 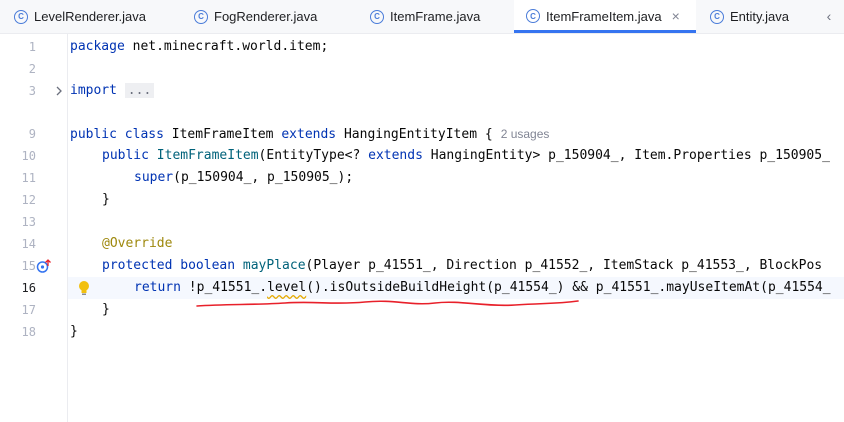 What do you see at coordinates (28, 178) in the screenshot?
I see `line-number: 11` at bounding box center [28, 178].